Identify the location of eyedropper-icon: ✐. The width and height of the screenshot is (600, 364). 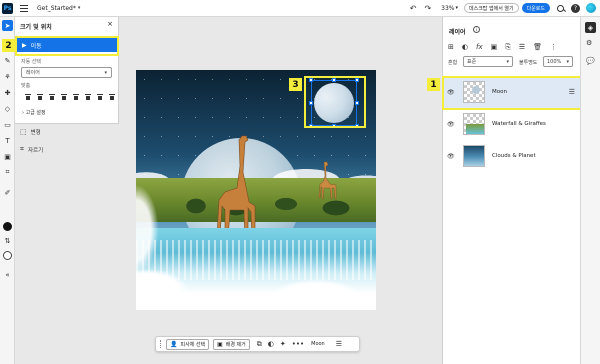
(7, 192).